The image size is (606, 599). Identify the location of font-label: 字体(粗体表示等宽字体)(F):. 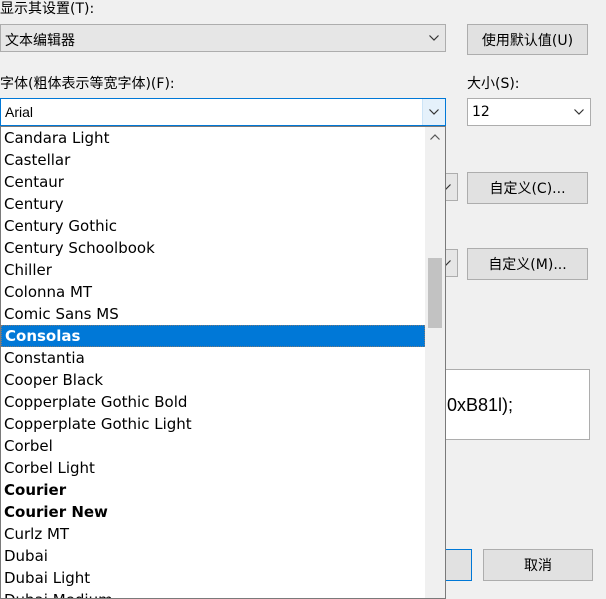
(87, 84).